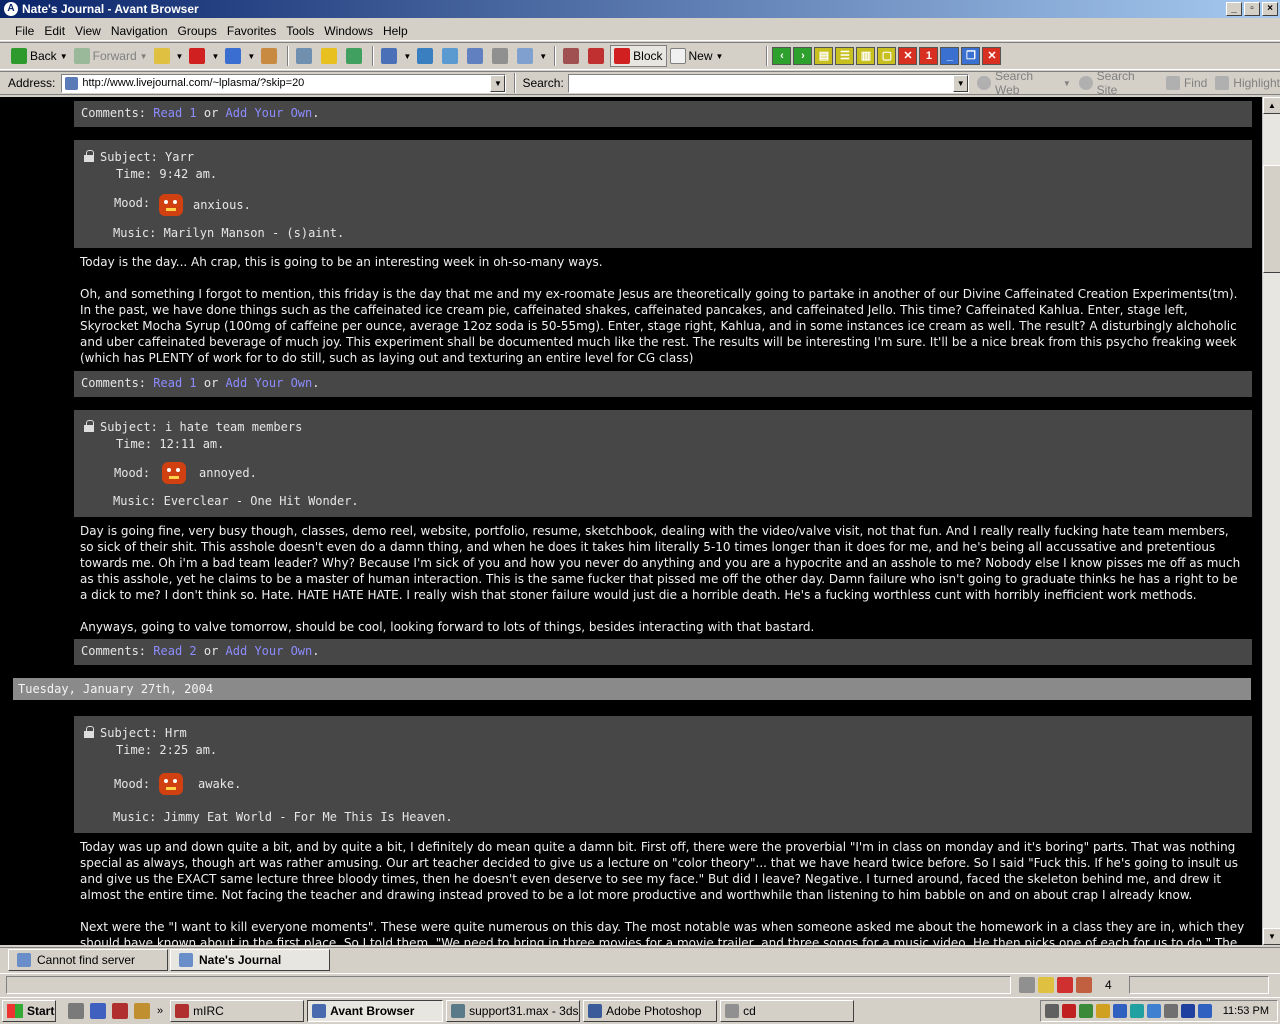 The height and width of the screenshot is (1024, 1280). Describe the element at coordinates (330, 56) in the screenshot. I see `favorites-button` at that location.